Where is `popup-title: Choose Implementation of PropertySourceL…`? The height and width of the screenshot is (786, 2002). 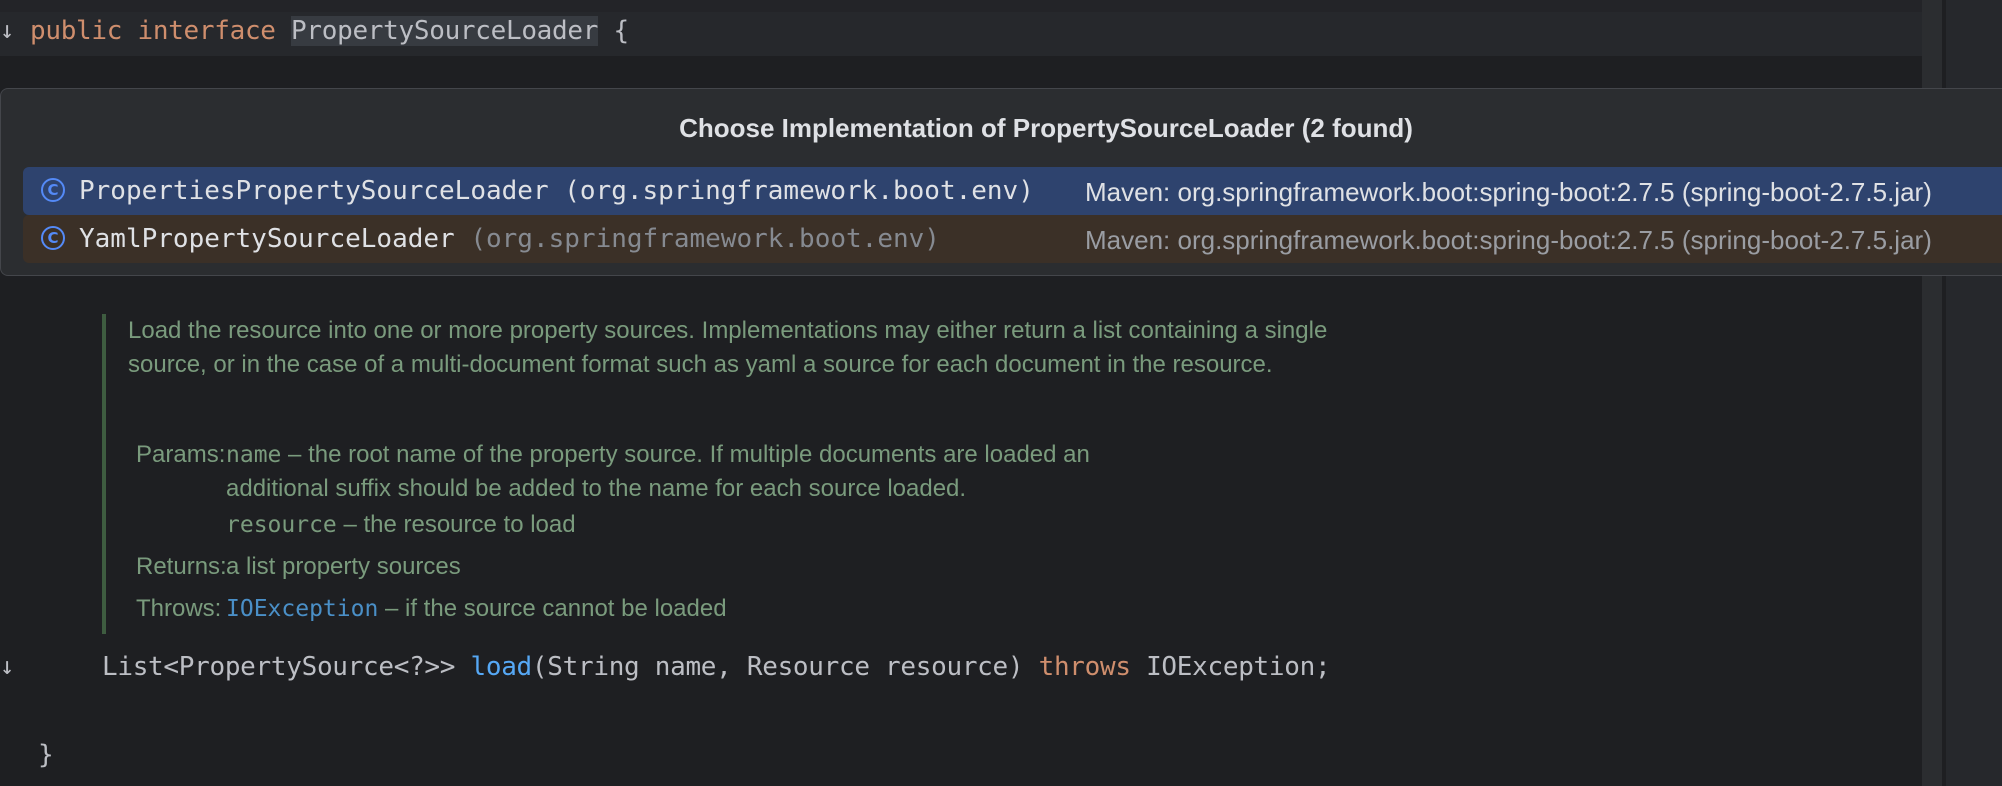
popup-title: Choose Implementation of PropertySourceL… is located at coordinates (1046, 128).